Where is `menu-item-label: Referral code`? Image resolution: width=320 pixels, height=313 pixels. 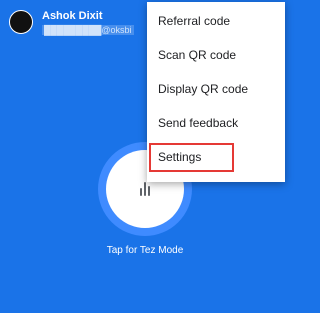 menu-item-label: Referral code is located at coordinates (194, 21).